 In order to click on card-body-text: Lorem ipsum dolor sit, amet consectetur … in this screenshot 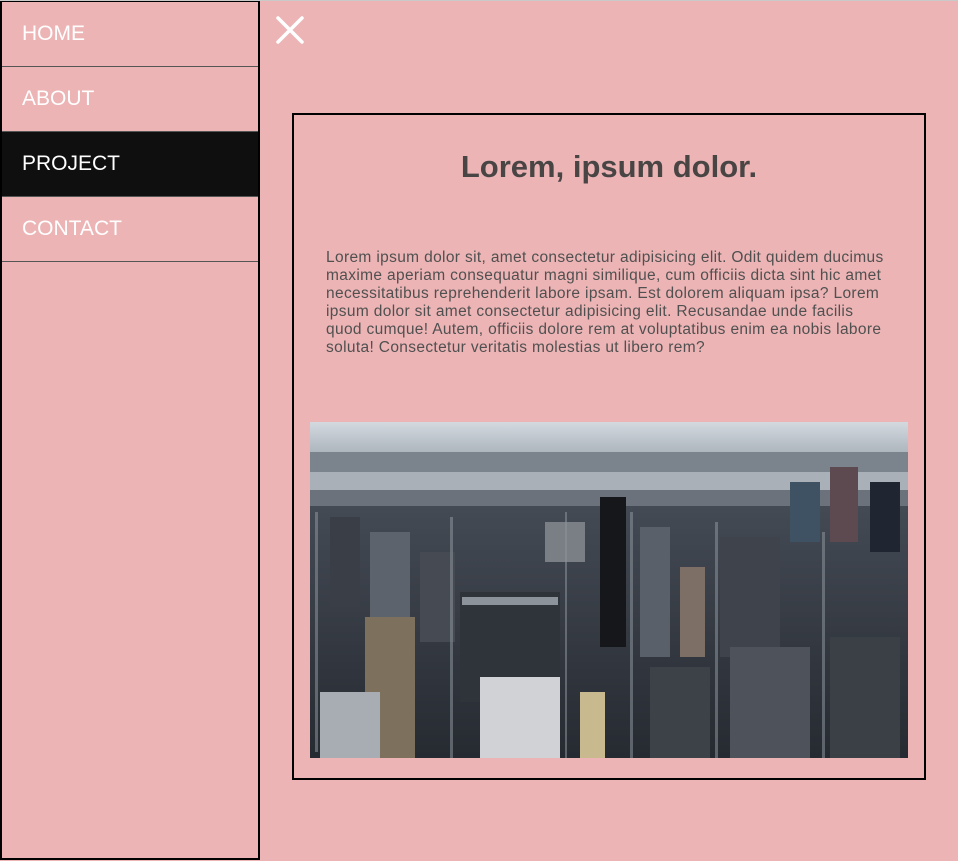, I will do `click(605, 302)`.